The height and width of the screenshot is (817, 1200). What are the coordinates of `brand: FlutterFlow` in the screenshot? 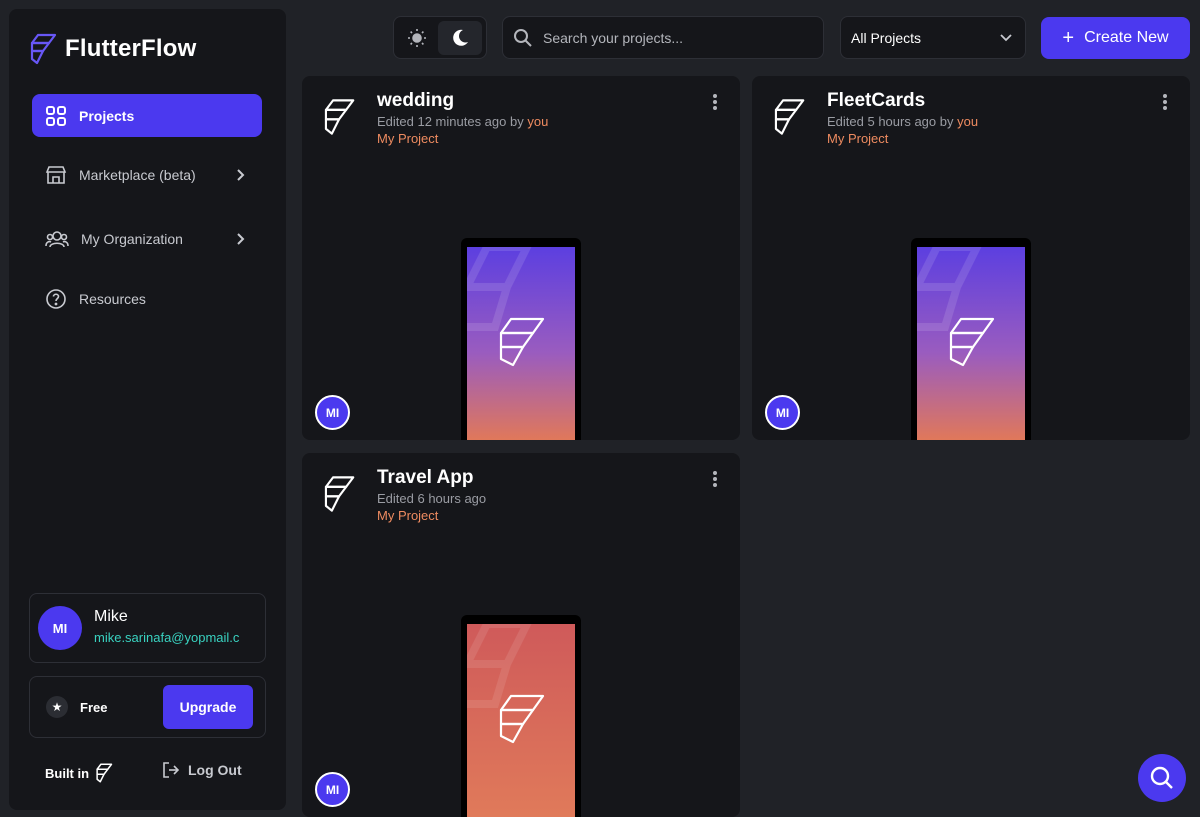 It's located at (113, 49).